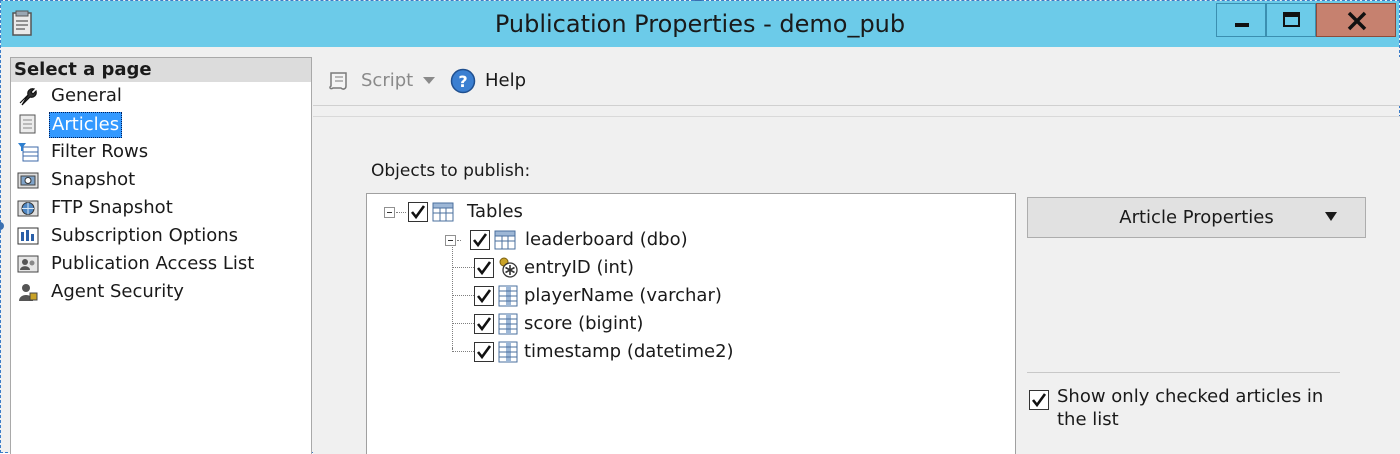 The image size is (1400, 454). I want to click on sidebar-item-label: General, so click(86, 95).